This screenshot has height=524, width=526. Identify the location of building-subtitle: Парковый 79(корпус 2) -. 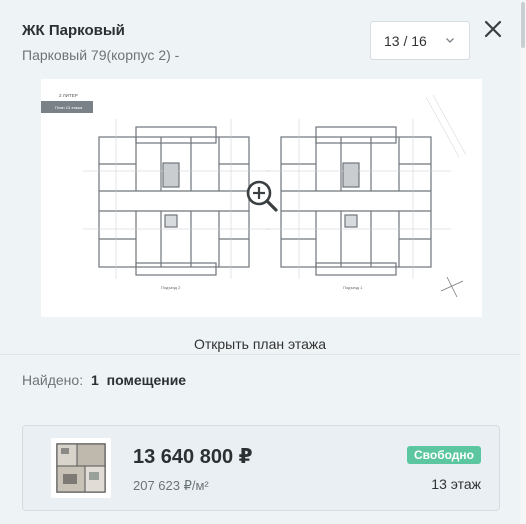
(101, 55).